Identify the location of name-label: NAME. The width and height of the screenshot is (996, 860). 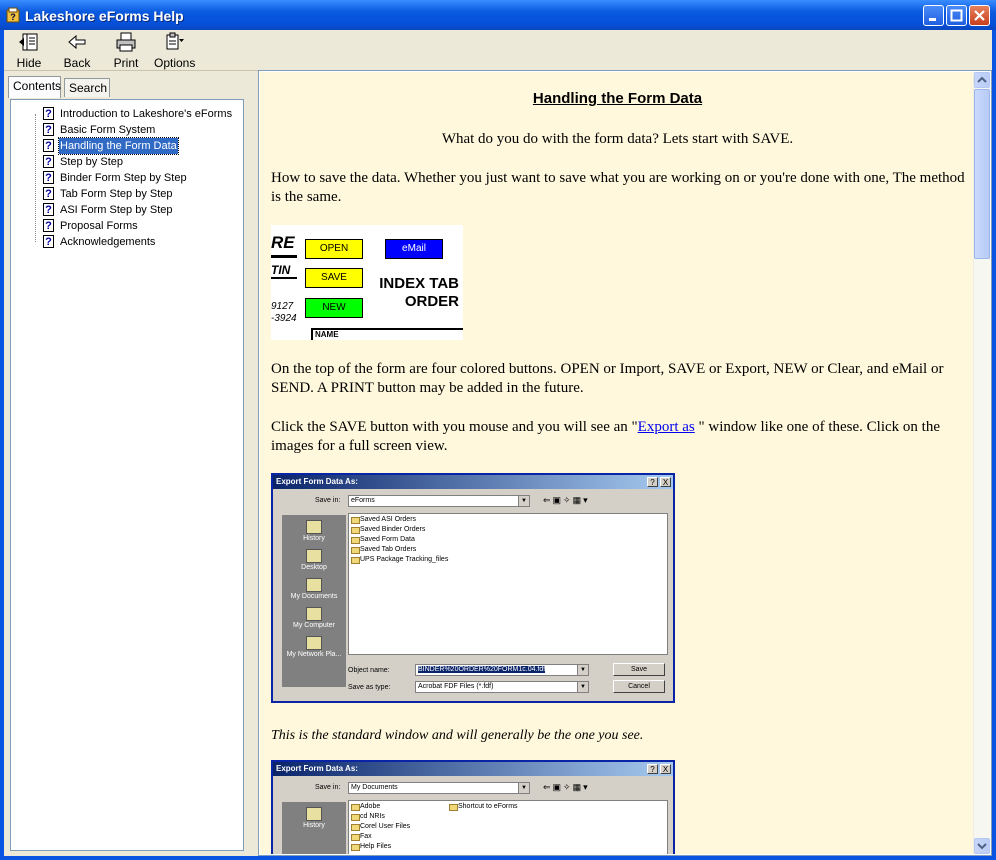
(327, 334).